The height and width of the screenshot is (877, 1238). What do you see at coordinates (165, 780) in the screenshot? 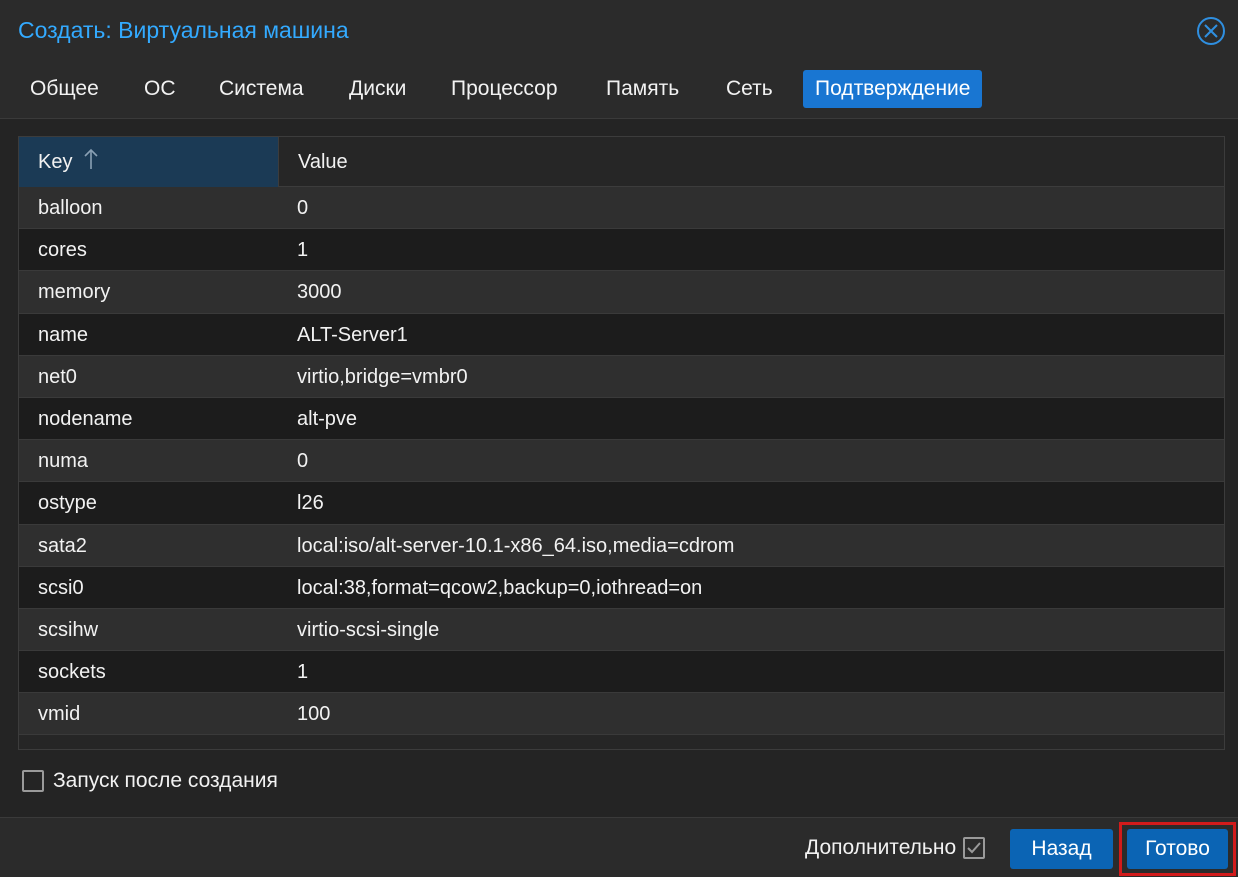
I see `start-after-create-label: Запуск после создания` at bounding box center [165, 780].